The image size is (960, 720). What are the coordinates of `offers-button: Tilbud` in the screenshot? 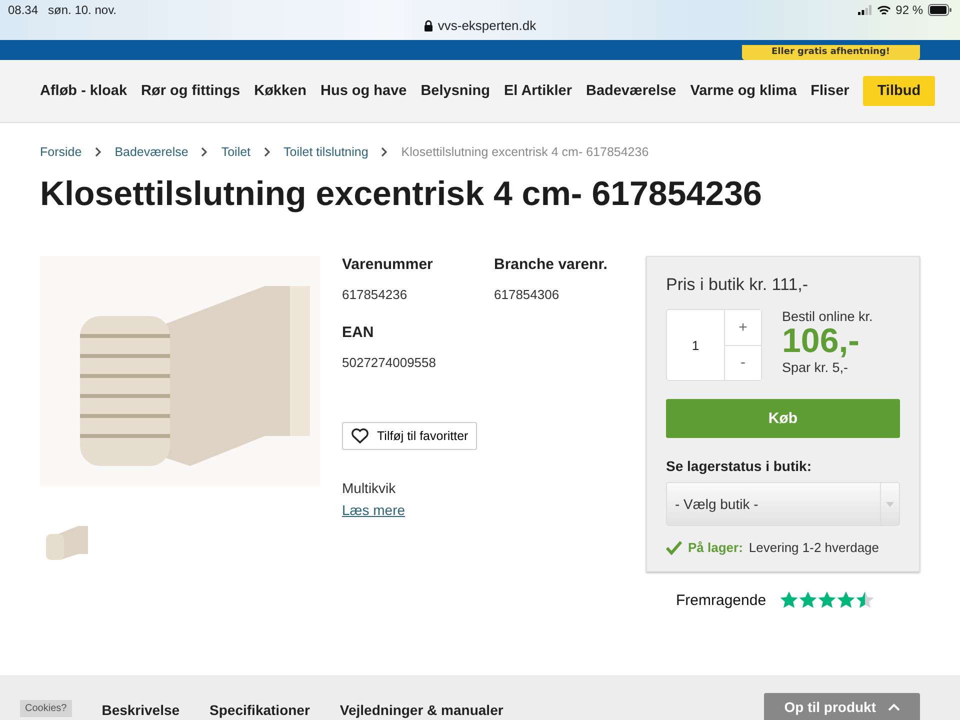 It's located at (899, 91).